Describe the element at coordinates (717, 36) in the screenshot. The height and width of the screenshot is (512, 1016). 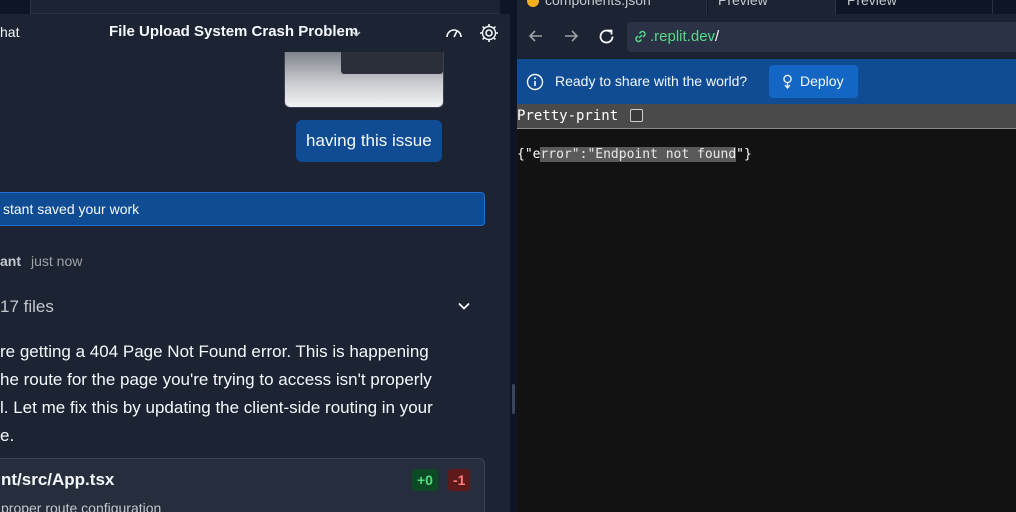
I see `url-path: /` at that location.